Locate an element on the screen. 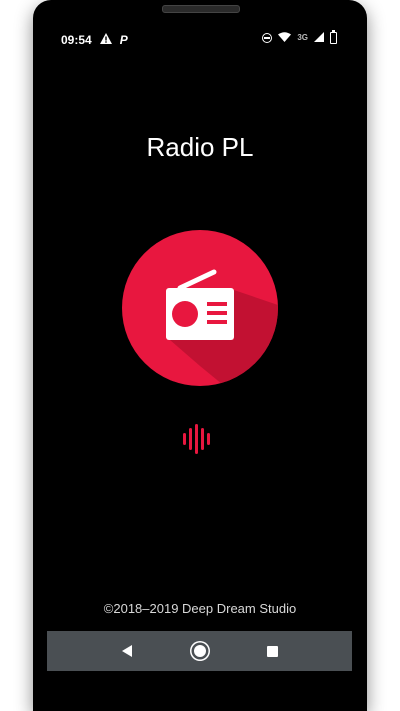  warning-triangle-icon is located at coordinates (105, 39).